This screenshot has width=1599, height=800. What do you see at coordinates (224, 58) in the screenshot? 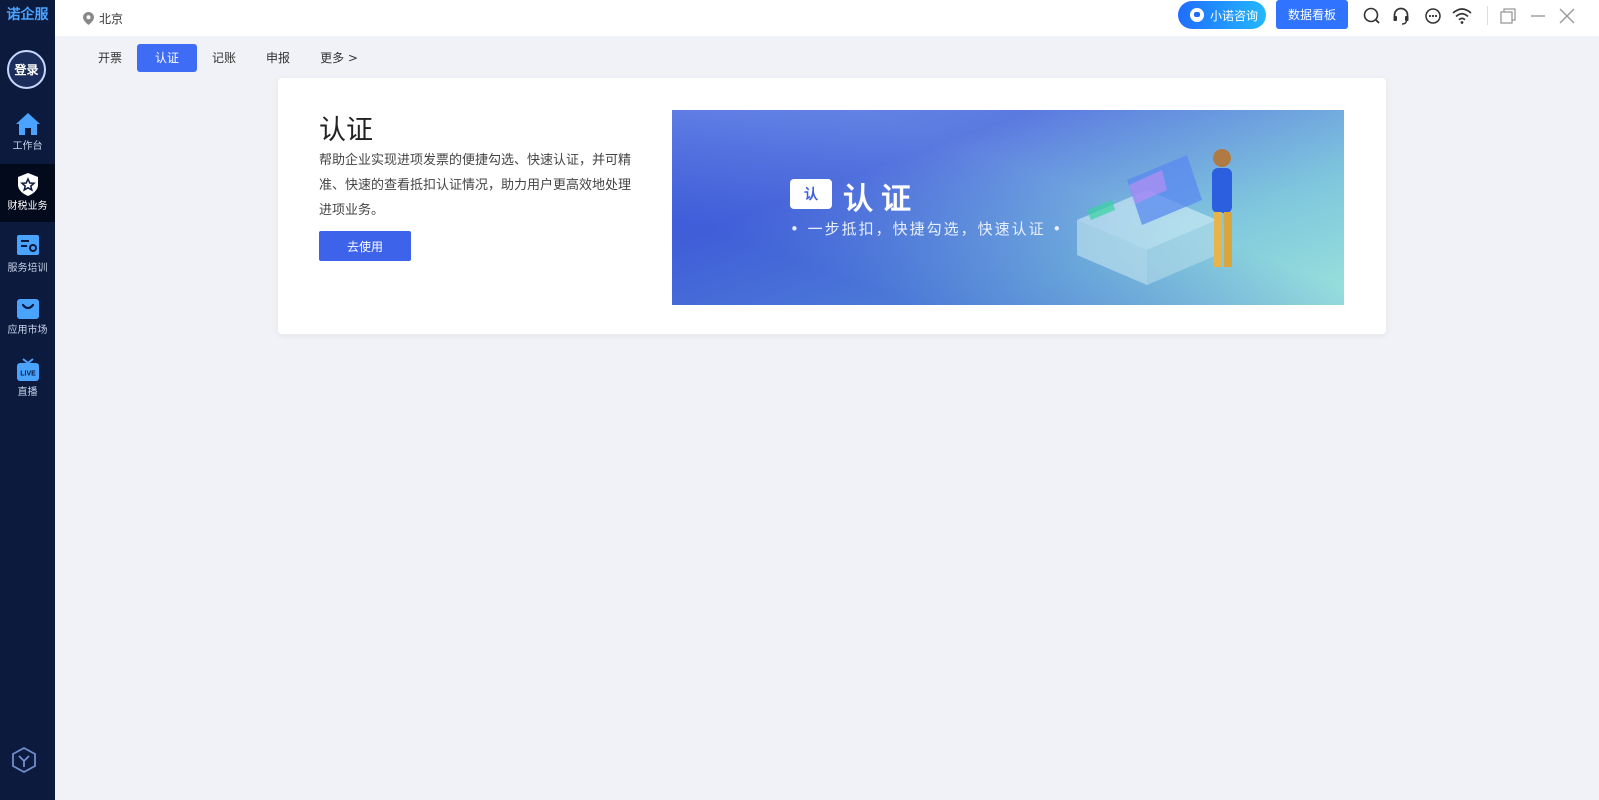
I see `tab-bookkeeping: 记账` at bounding box center [224, 58].